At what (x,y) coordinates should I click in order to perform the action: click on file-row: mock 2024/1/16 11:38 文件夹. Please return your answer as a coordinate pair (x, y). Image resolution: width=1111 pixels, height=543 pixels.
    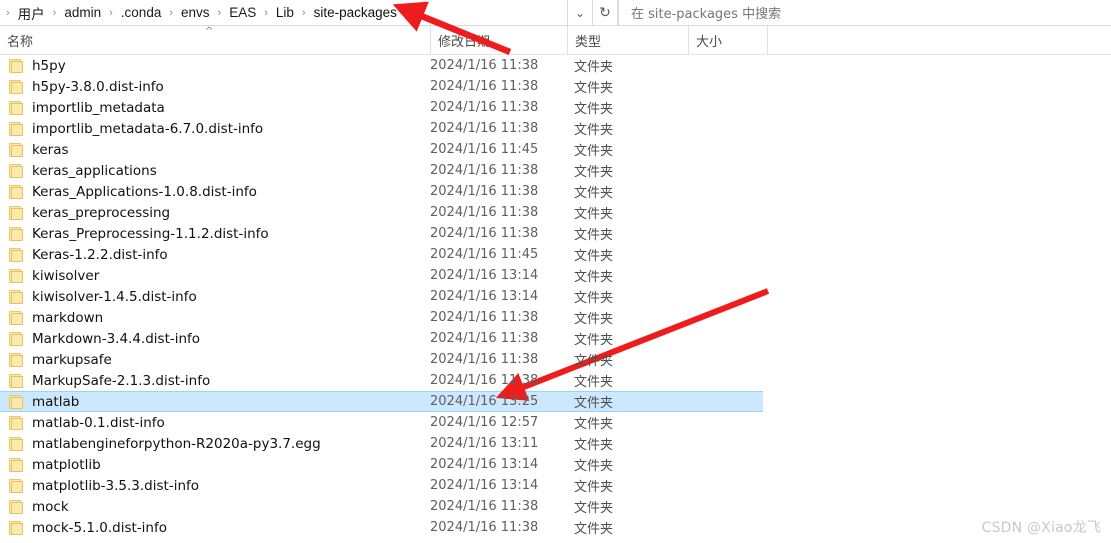
    Looking at the image, I should click on (555, 506).